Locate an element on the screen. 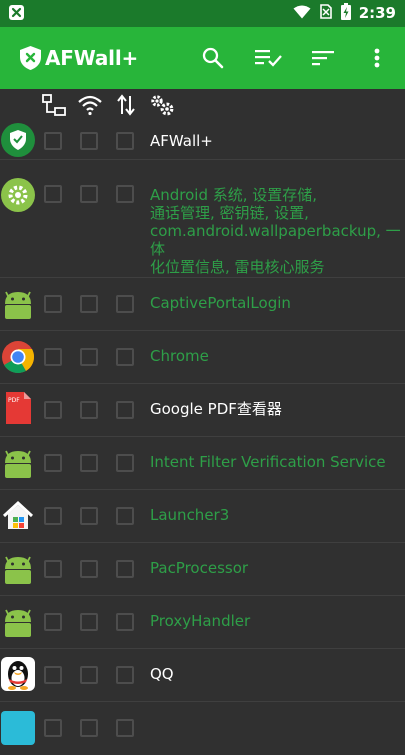  app-name: Google PDF查看器 is located at coordinates (216, 409).